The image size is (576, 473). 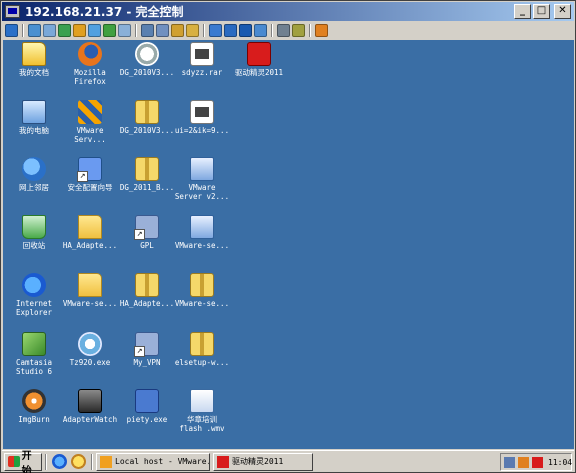 I want to click on remote-control-icon, so click(x=12, y=11).